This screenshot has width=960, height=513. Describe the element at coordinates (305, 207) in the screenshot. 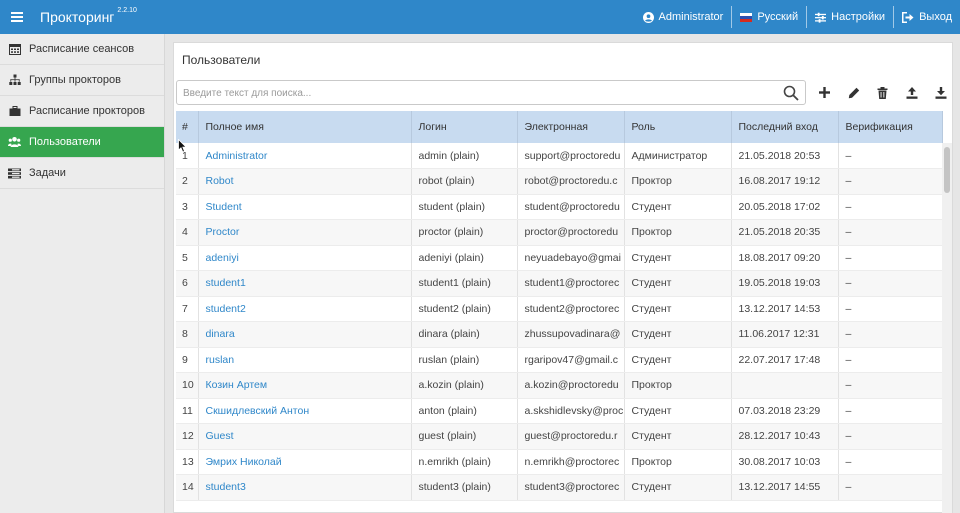

I see `user-full-name-link: Student` at that location.